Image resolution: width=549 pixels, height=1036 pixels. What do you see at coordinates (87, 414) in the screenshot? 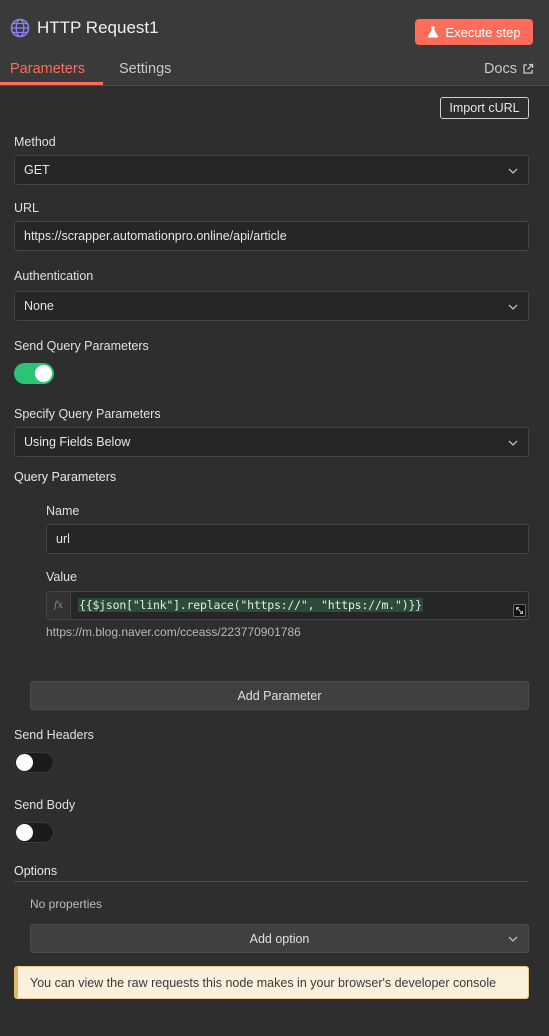
I see `specify-query-label: Specify Query Parameters` at bounding box center [87, 414].